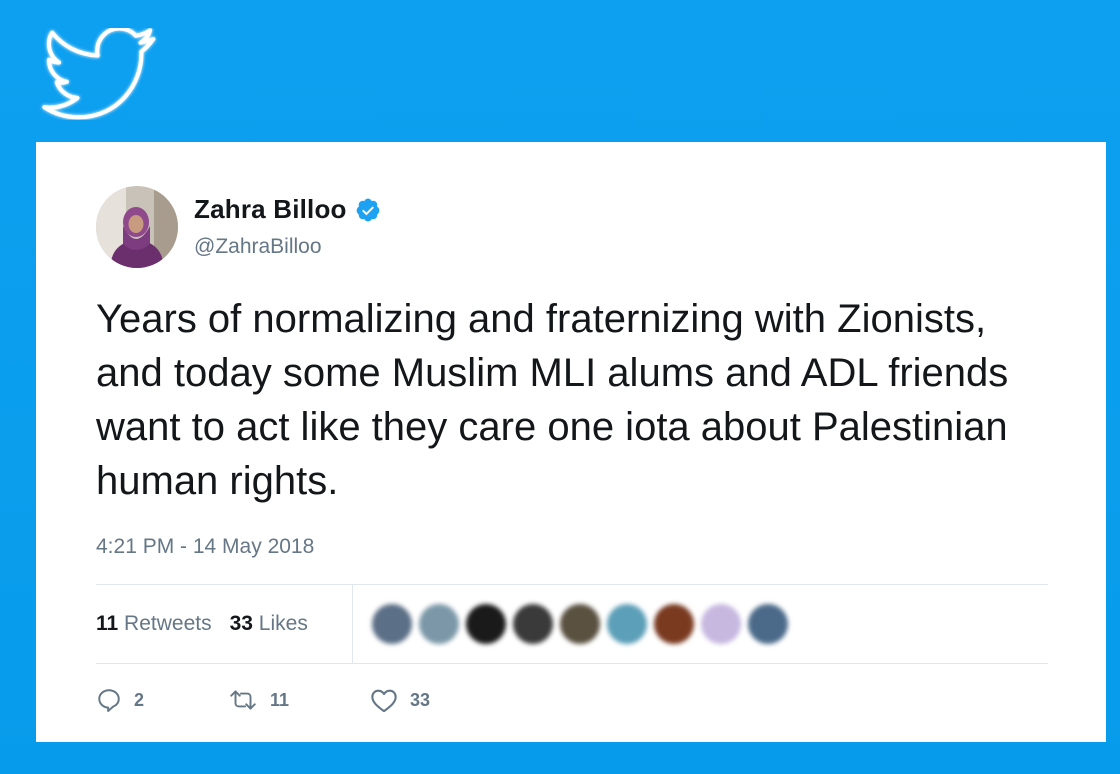 Image resolution: width=1120 pixels, height=774 pixels. What do you see at coordinates (107, 623) in the screenshot?
I see `retweets-count: 11` at bounding box center [107, 623].